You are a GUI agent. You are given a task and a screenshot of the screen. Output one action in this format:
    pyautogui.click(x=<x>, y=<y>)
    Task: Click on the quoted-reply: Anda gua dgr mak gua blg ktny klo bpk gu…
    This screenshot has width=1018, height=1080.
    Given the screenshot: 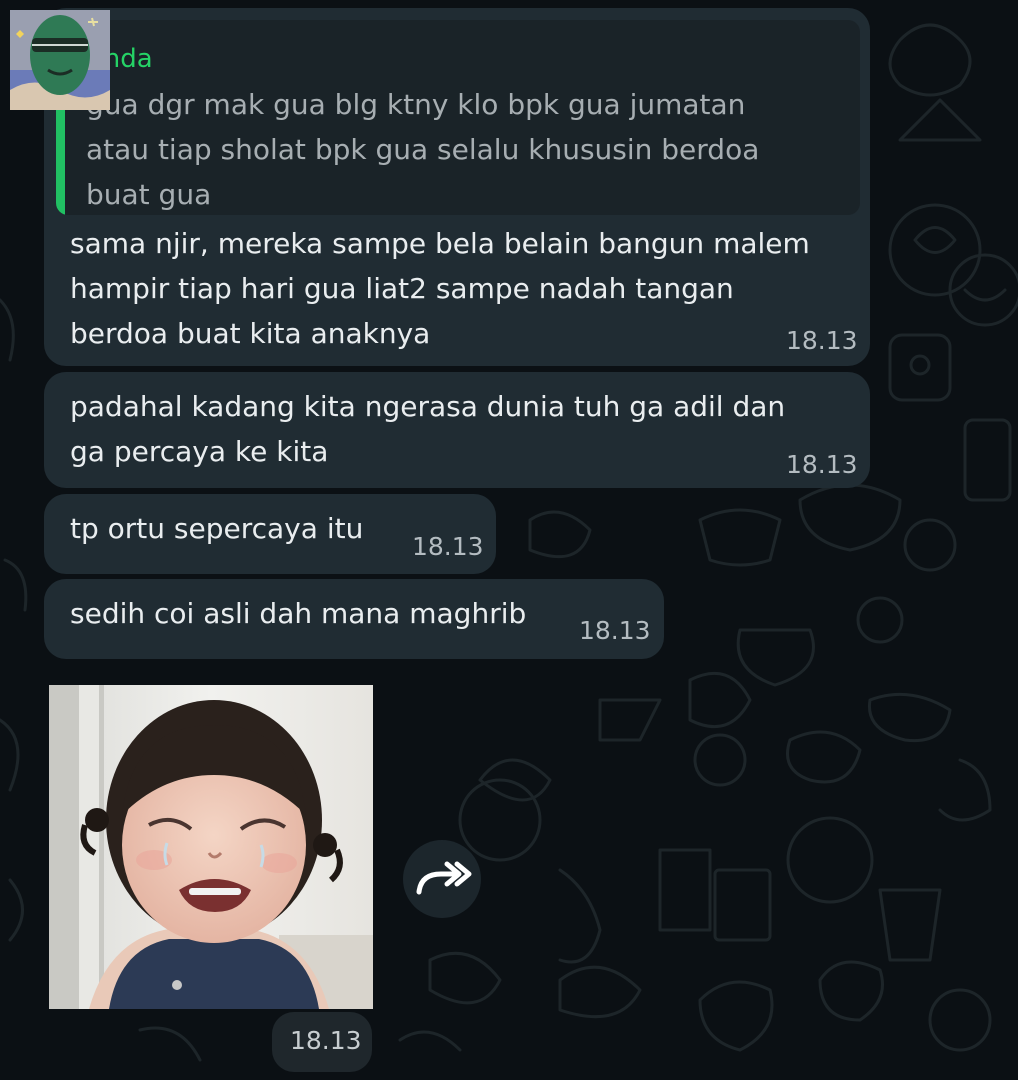 What is the action you would take?
    pyautogui.click(x=458, y=117)
    